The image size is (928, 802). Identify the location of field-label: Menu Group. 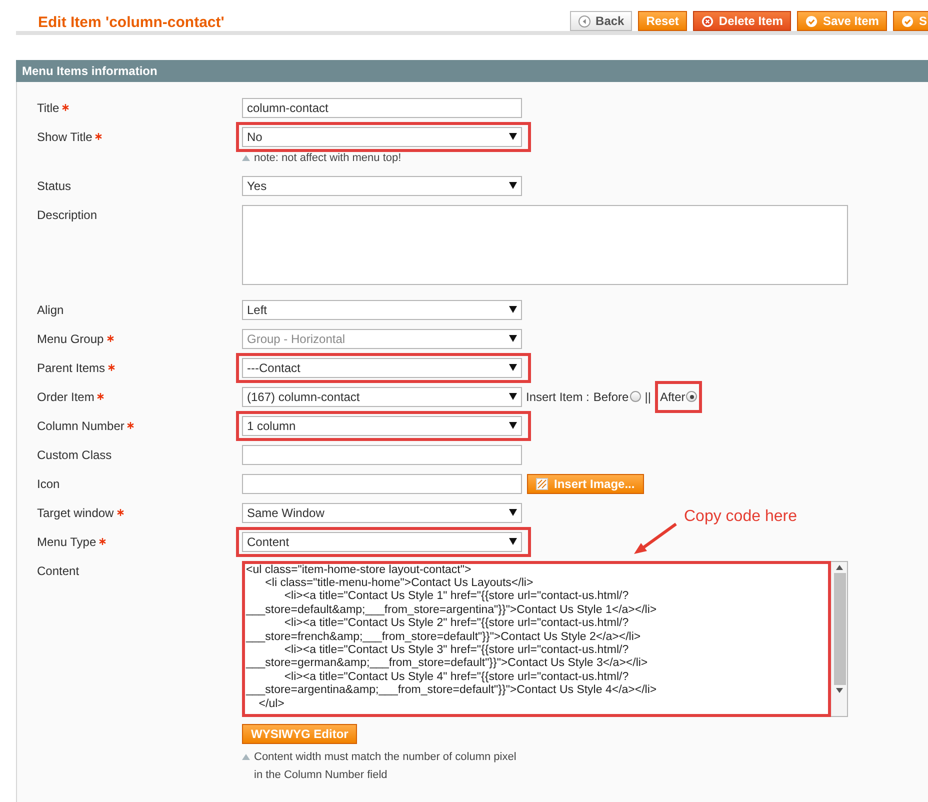
(70, 339).